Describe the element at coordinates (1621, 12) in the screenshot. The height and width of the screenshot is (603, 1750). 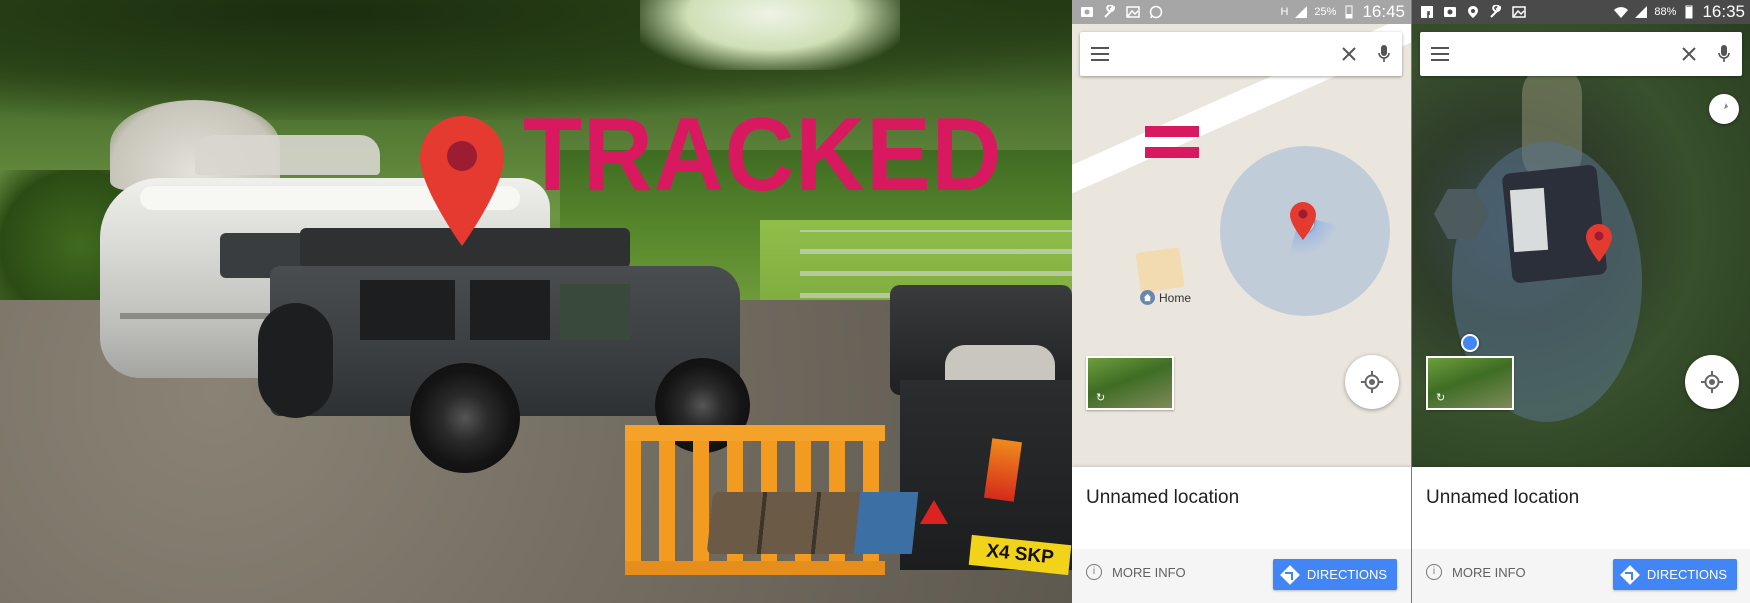
I see `wifi-icon` at that location.